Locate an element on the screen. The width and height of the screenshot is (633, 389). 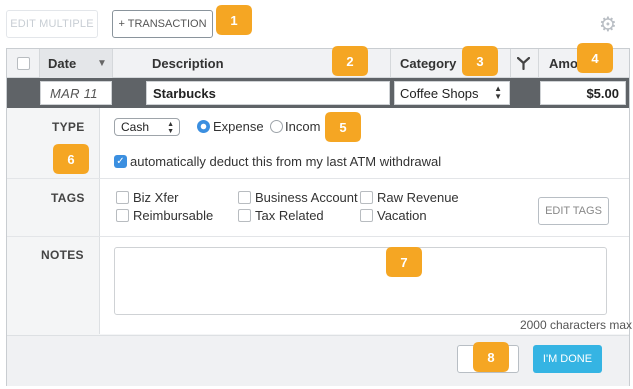
add-transaction-button: + TRANSACTION is located at coordinates (162, 24).